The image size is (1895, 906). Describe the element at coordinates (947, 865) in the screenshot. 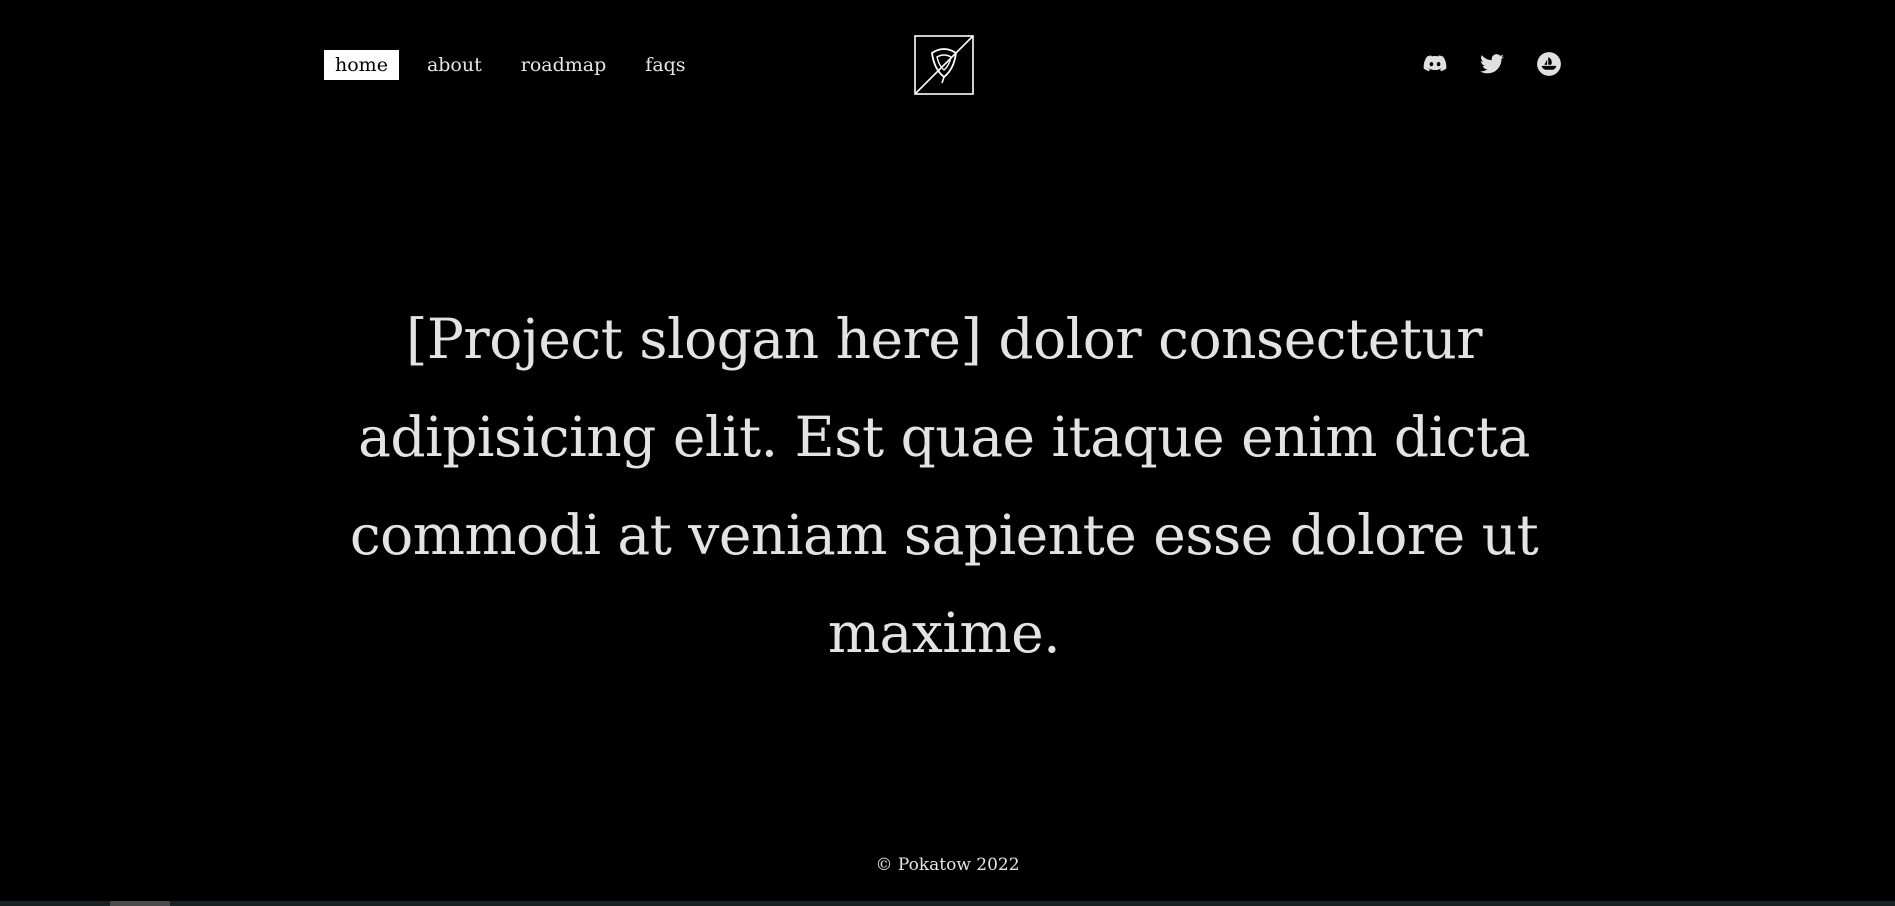

I see `footer-copyright: © Pokatow 2022` at that location.